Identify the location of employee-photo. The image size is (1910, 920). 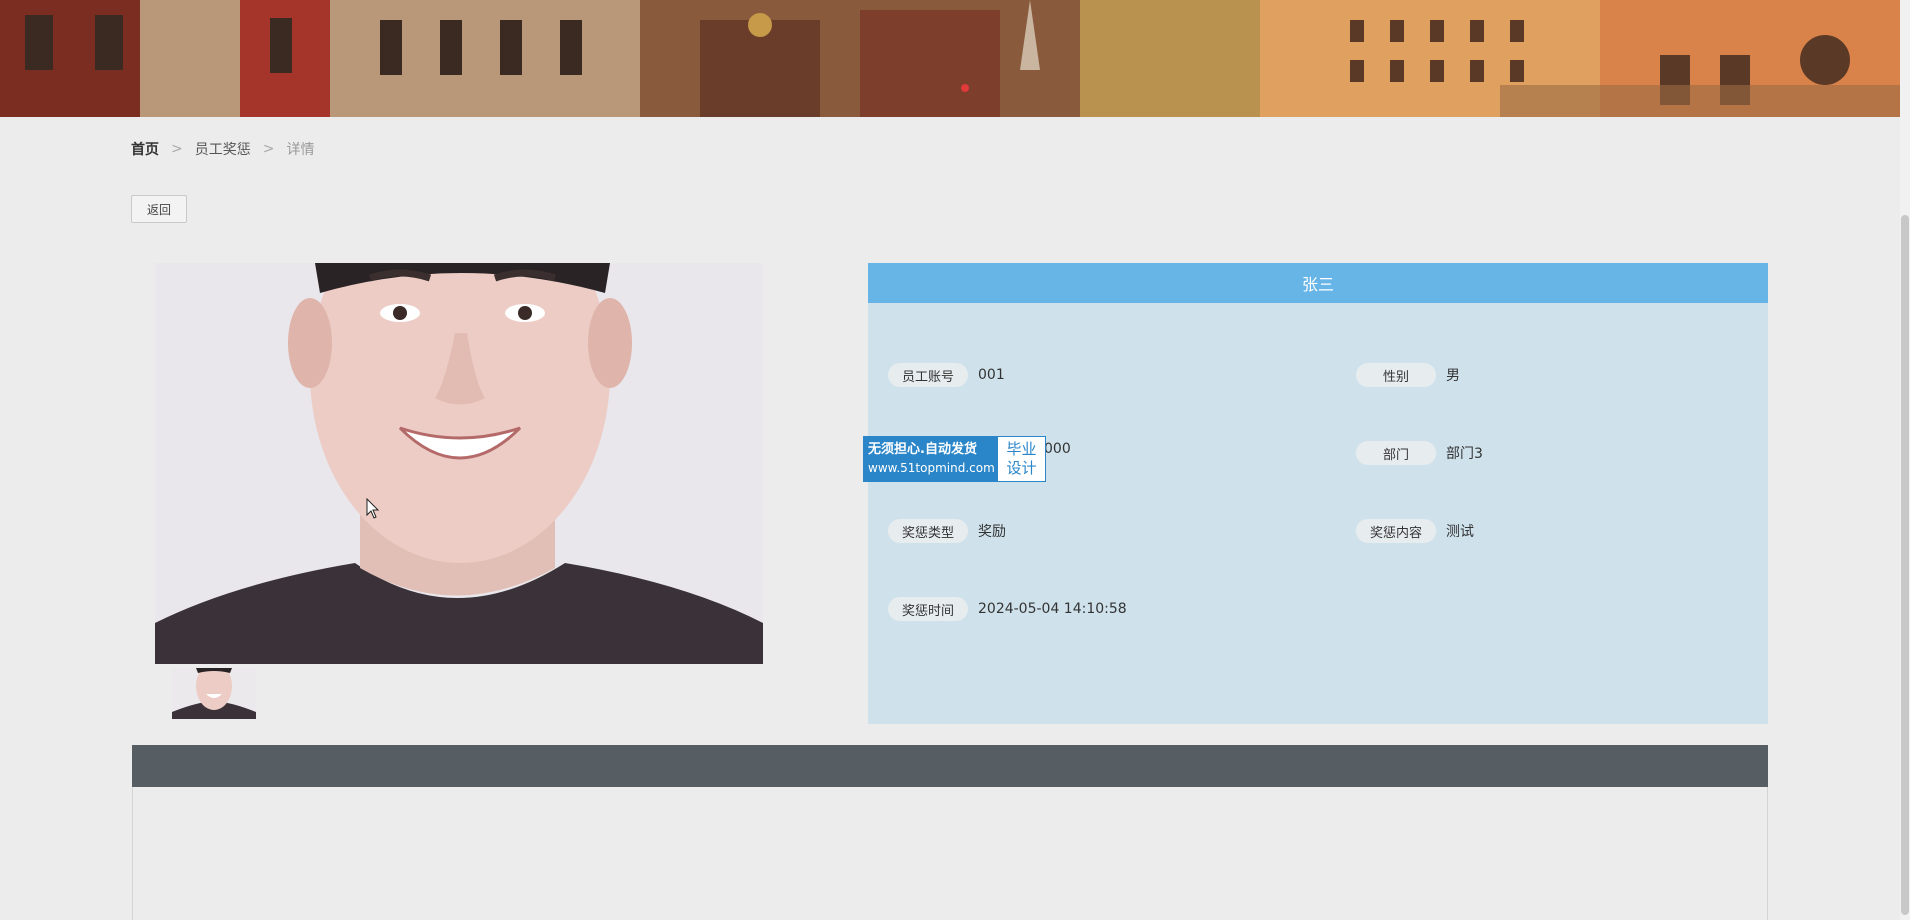
(459, 463).